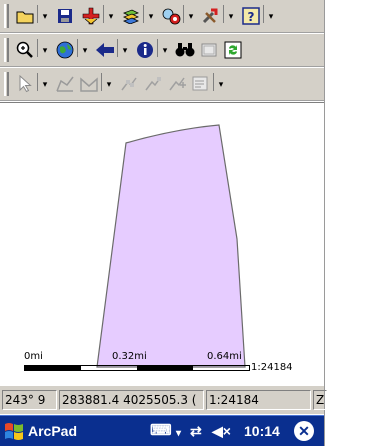  Describe the element at coordinates (262, 431) in the screenshot. I see `clock: 10:14` at that location.